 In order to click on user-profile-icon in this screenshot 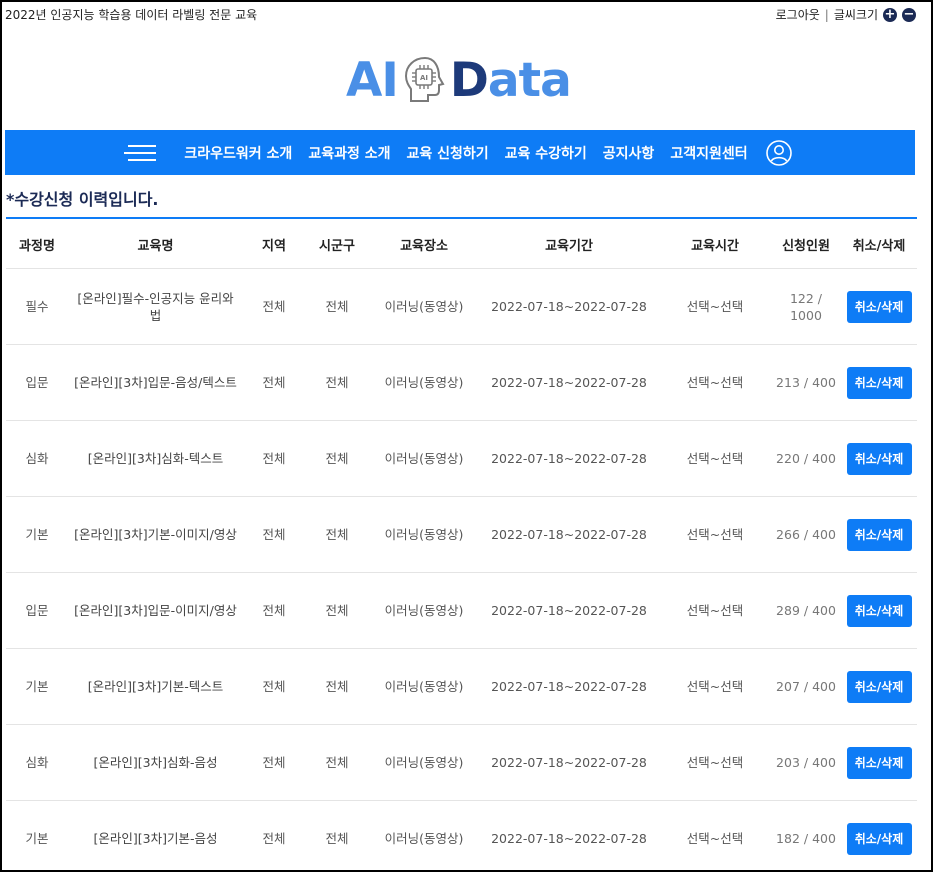, I will do `click(778, 152)`.